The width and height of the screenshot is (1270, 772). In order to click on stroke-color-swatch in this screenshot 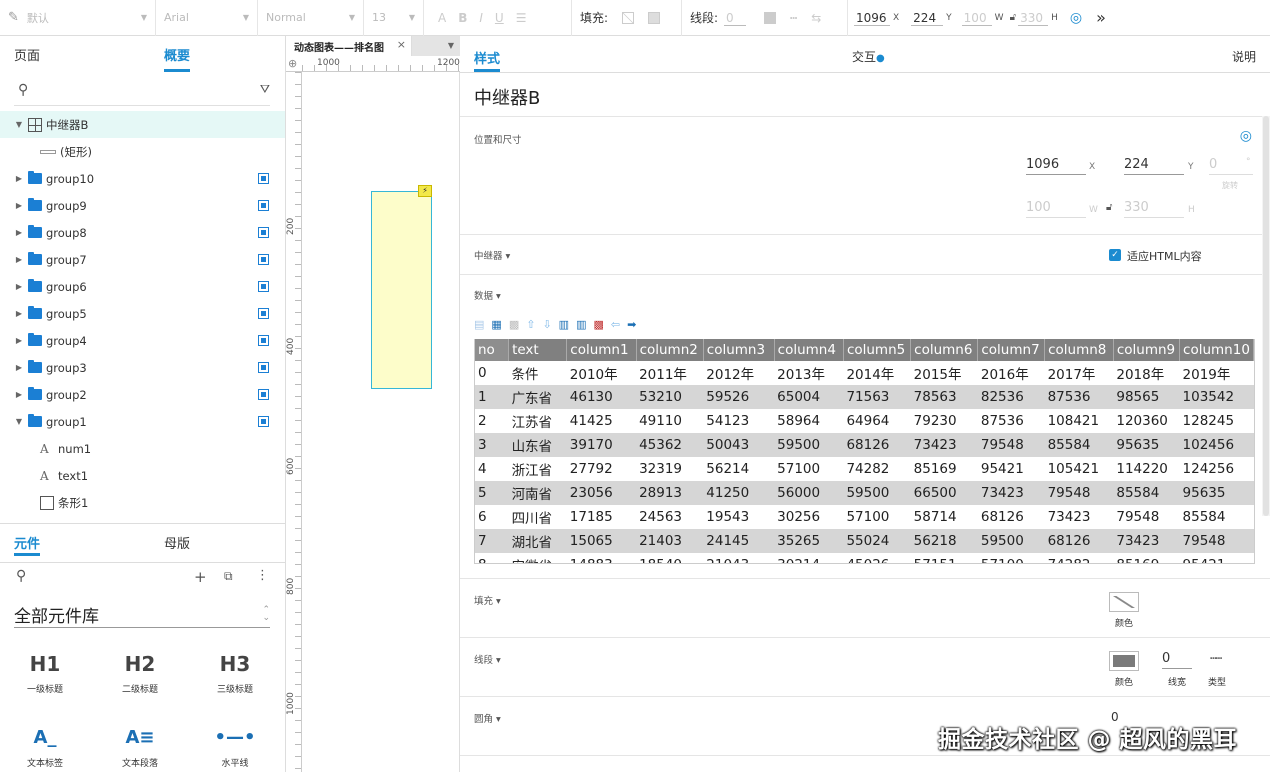, I will do `click(1124, 661)`.